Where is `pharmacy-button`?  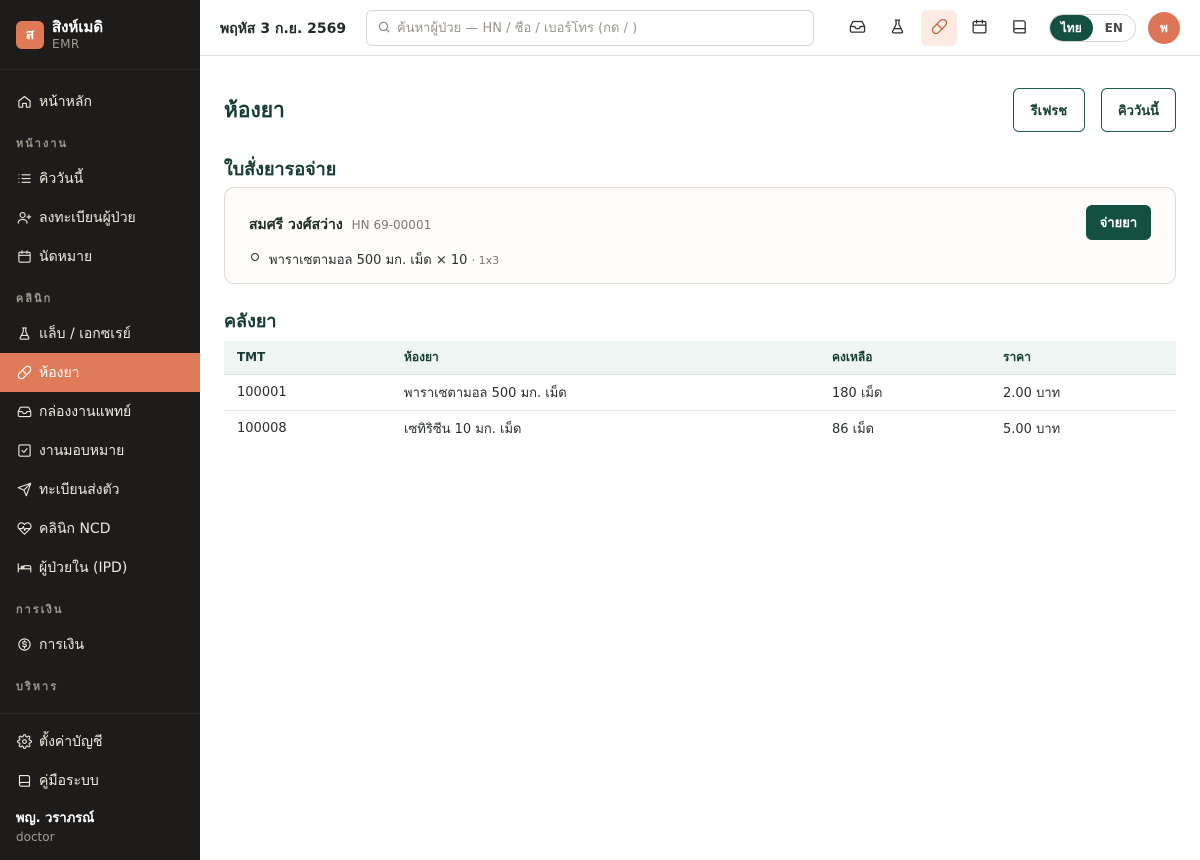
pharmacy-button is located at coordinates (939, 28).